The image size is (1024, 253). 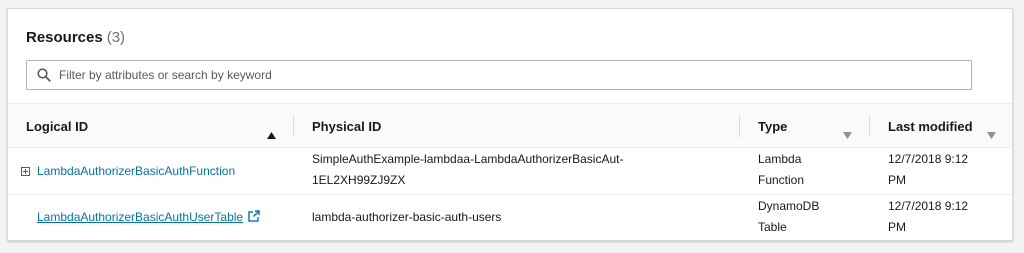 I want to click on column-header-last-modified: Last modified, so click(x=930, y=126).